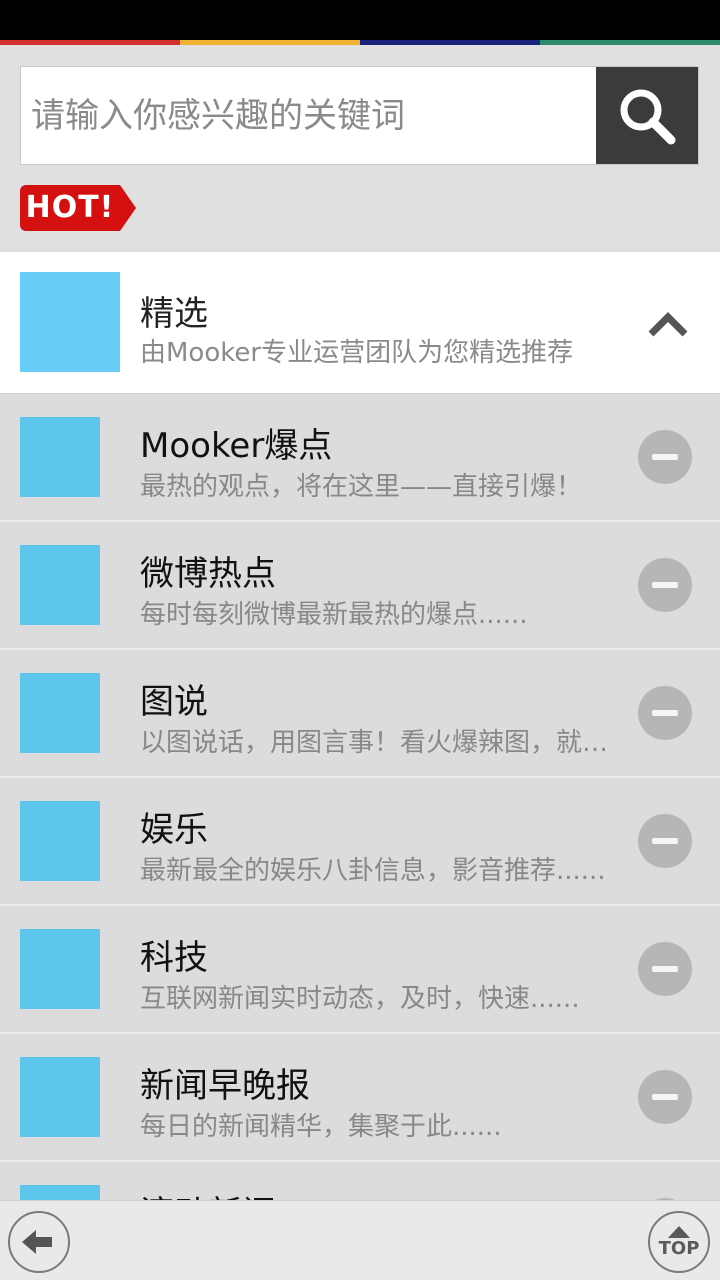 This screenshot has width=720, height=1280. What do you see at coordinates (208, 574) in the screenshot?
I see `channel-title: 微博热点` at bounding box center [208, 574].